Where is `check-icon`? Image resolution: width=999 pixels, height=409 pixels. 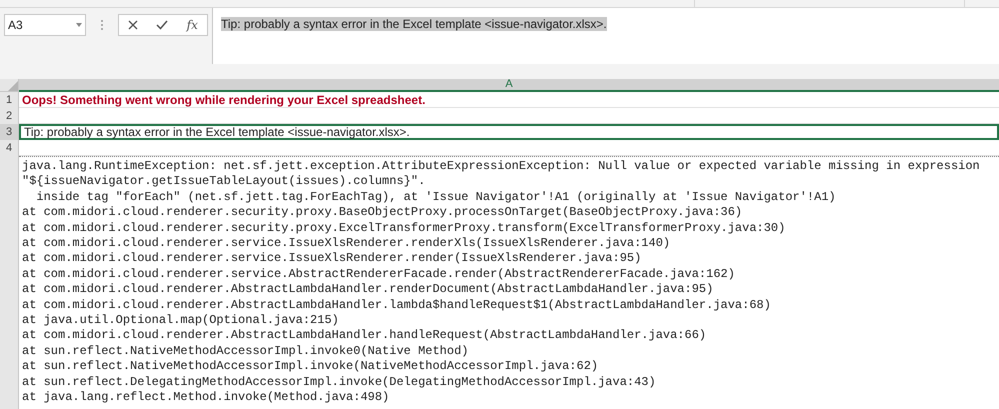 check-icon is located at coordinates (162, 25).